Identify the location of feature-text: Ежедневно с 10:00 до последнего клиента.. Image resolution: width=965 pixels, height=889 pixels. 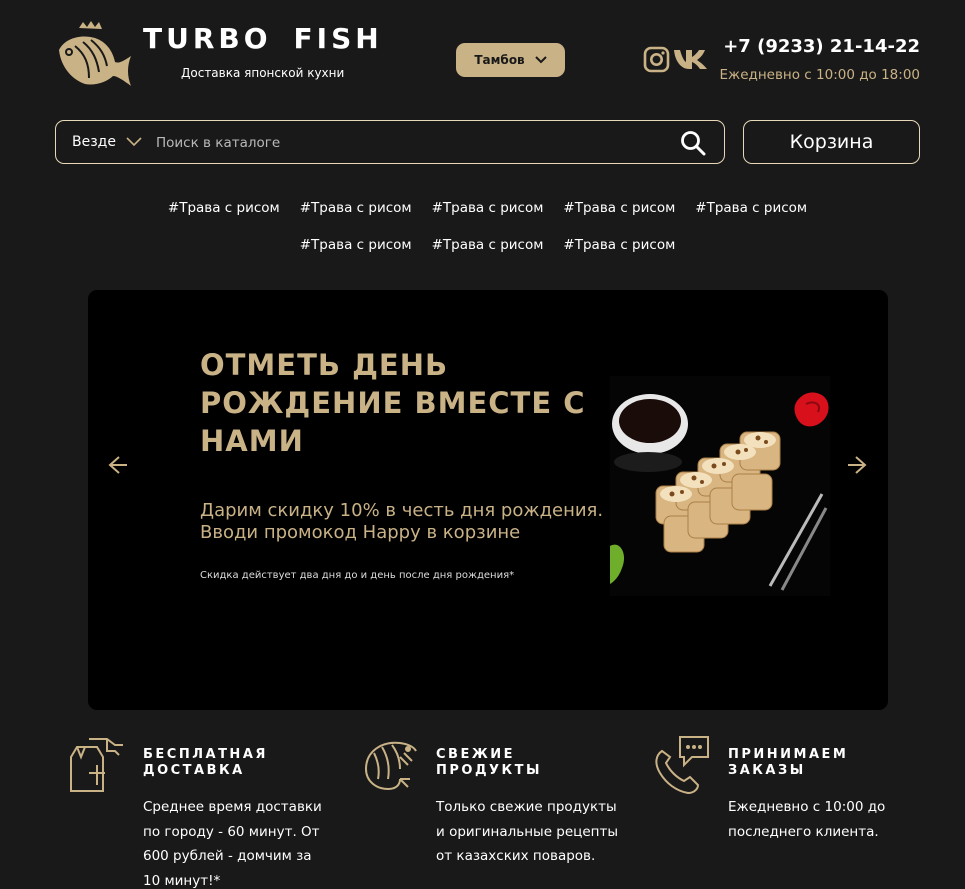
(807, 819).